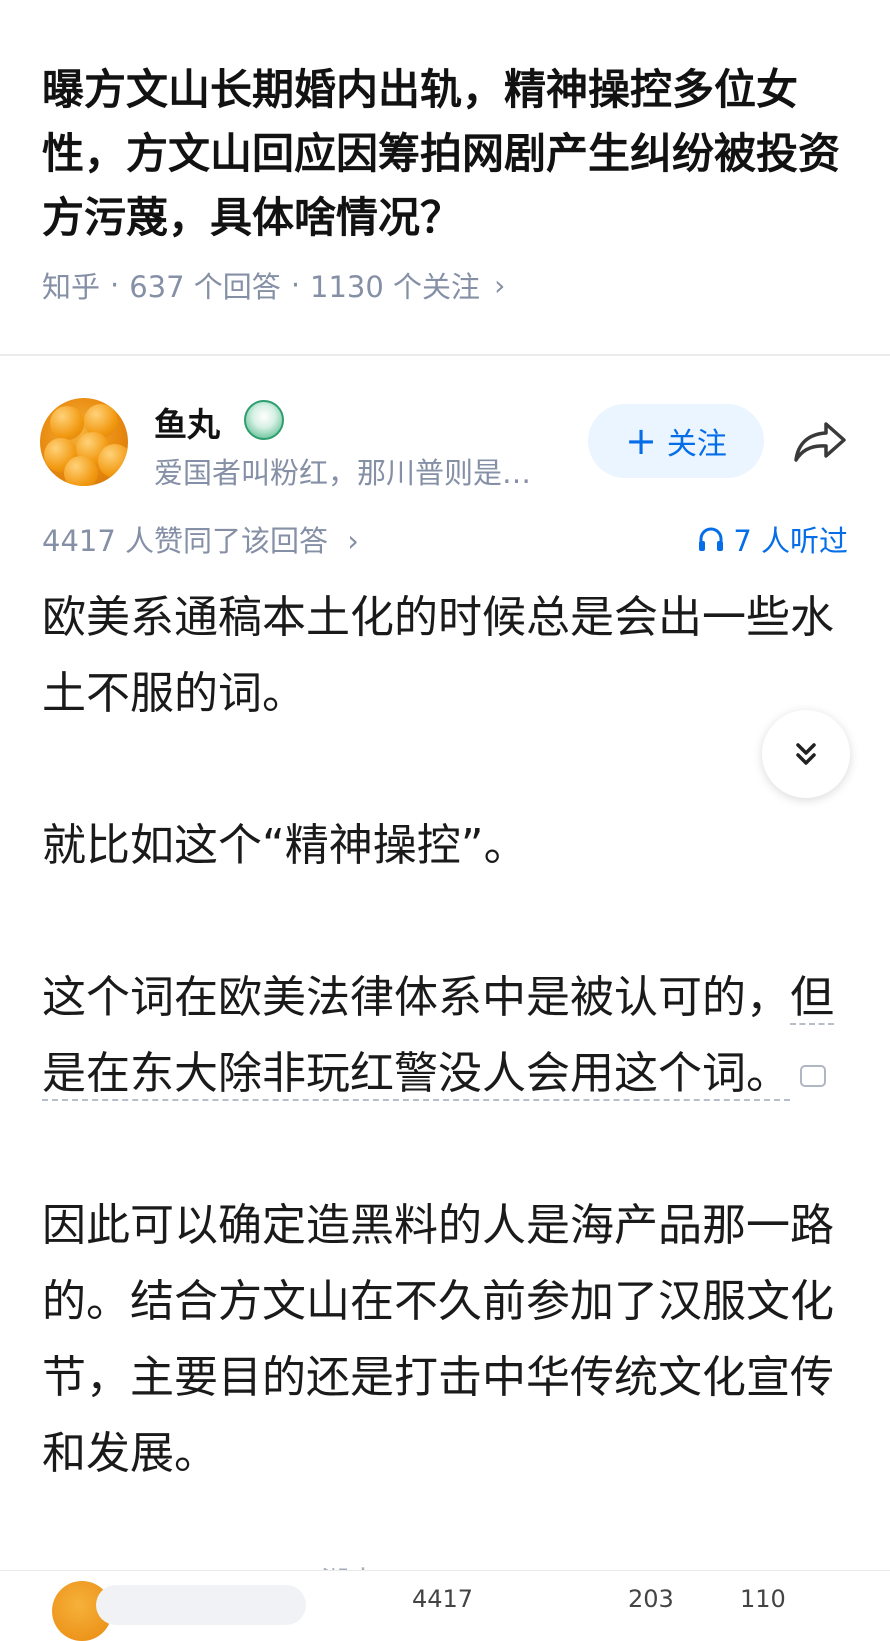 This screenshot has width=890, height=1641. I want to click on source-label: 知乎, so click(71, 287).